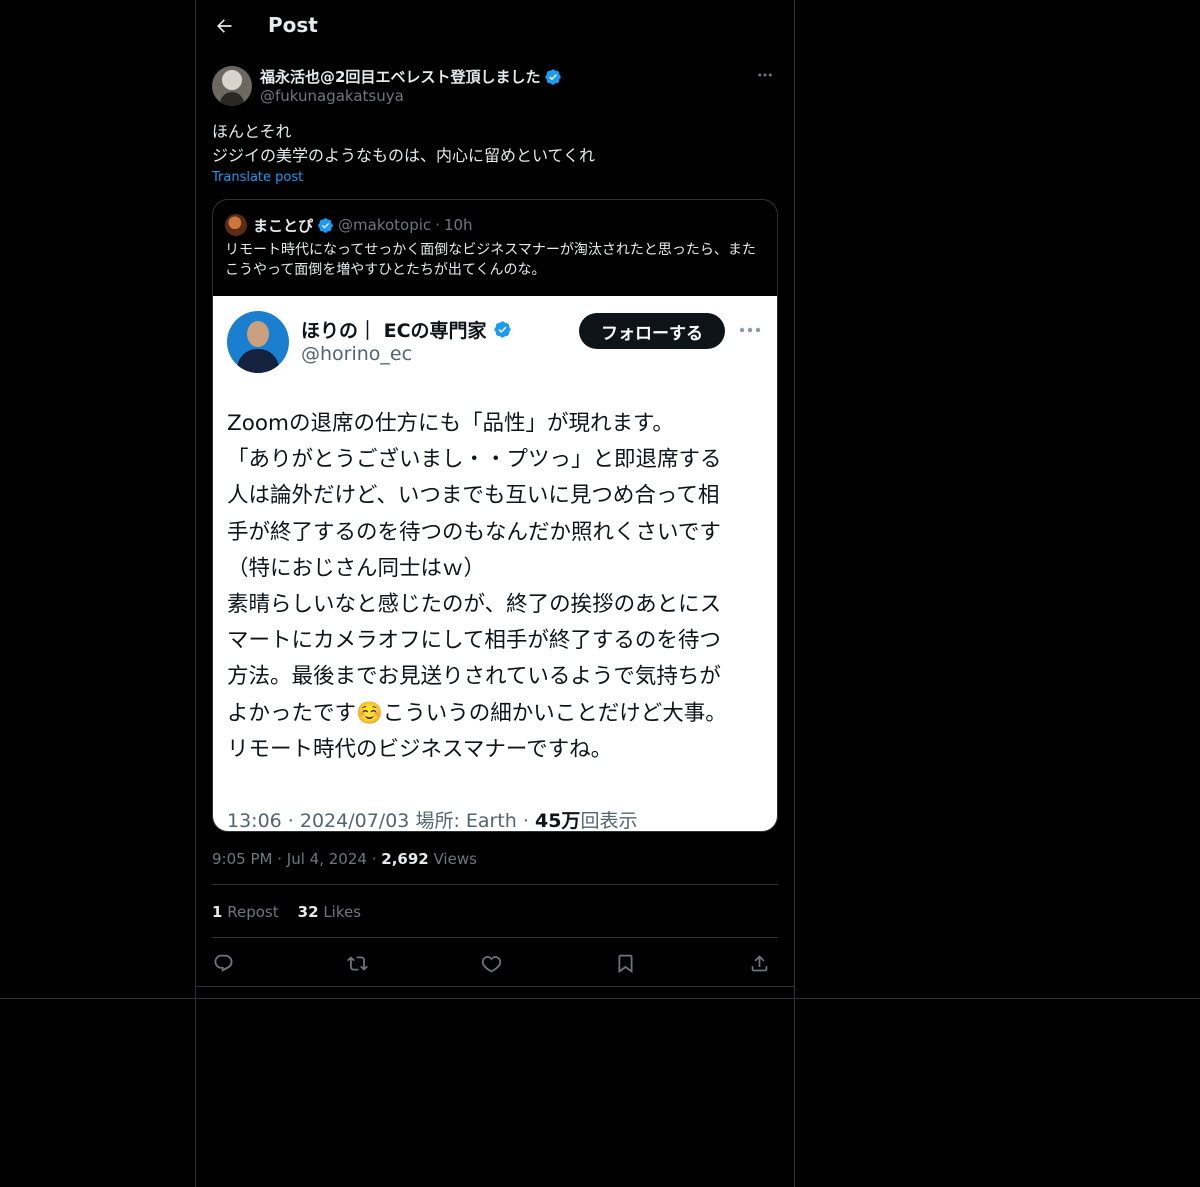 The image size is (1200, 1187). I want to click on quoted-post-header: まことぴ @makotopic · 10h, so click(349, 225).